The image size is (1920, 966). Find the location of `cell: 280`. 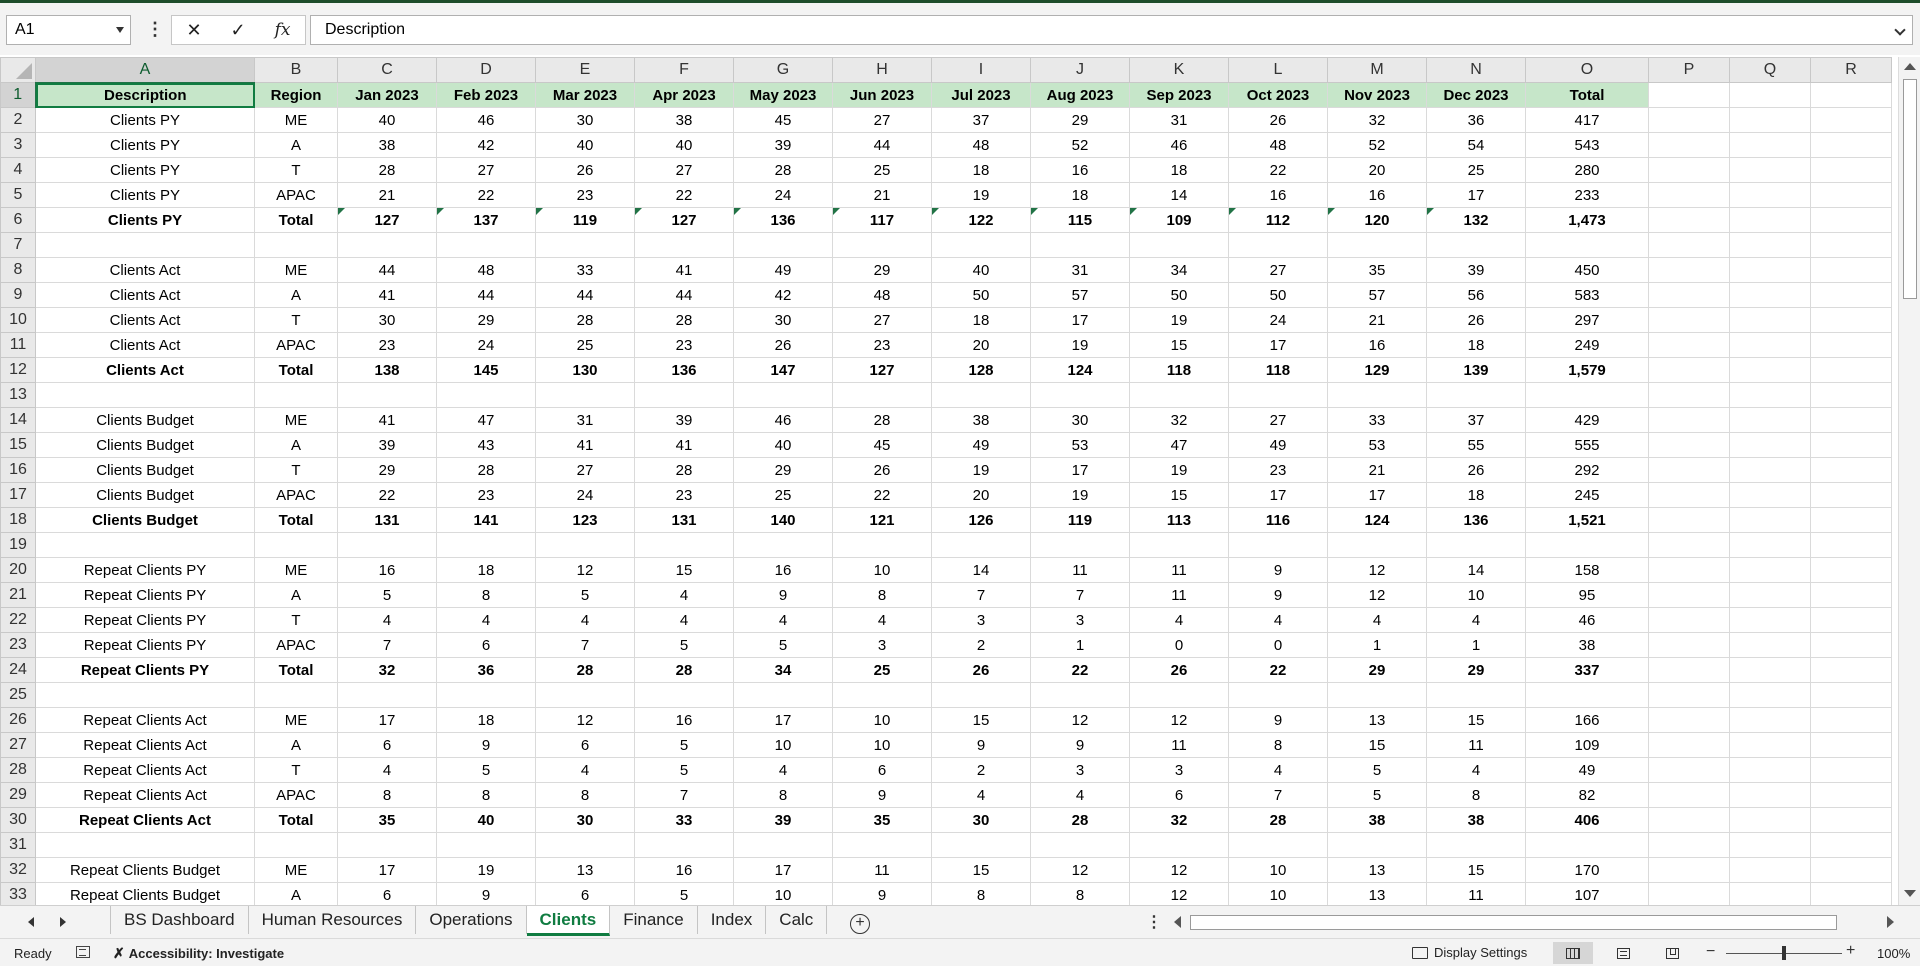

cell: 280 is located at coordinates (1587, 170).